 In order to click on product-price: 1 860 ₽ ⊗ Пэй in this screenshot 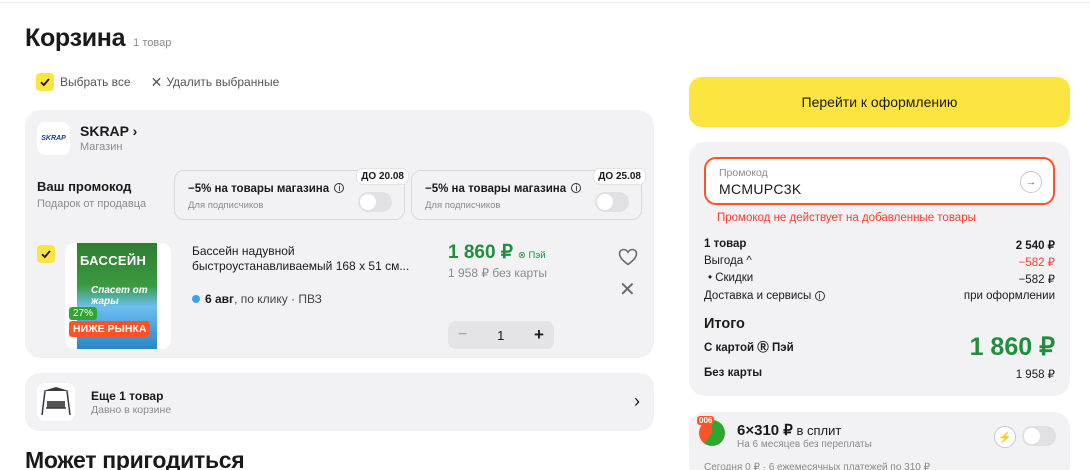, I will do `click(497, 252)`.